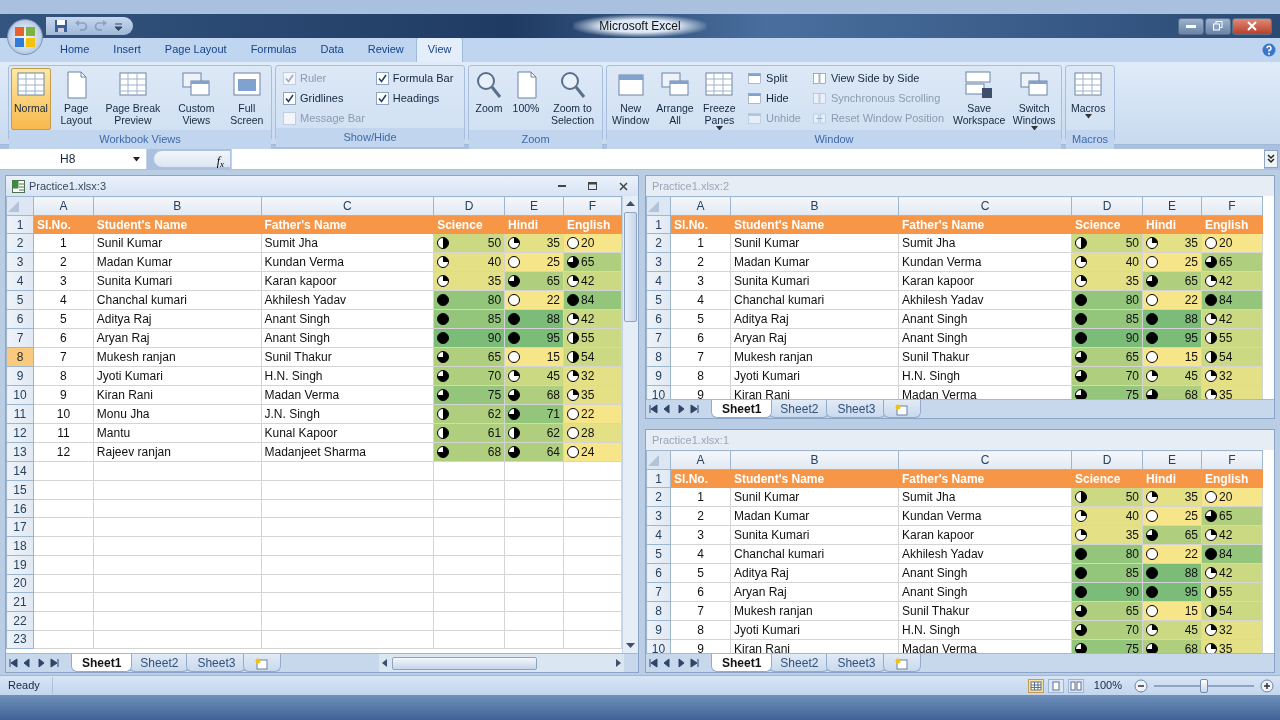  I want to click on score-cell: 54, so click(592, 357).